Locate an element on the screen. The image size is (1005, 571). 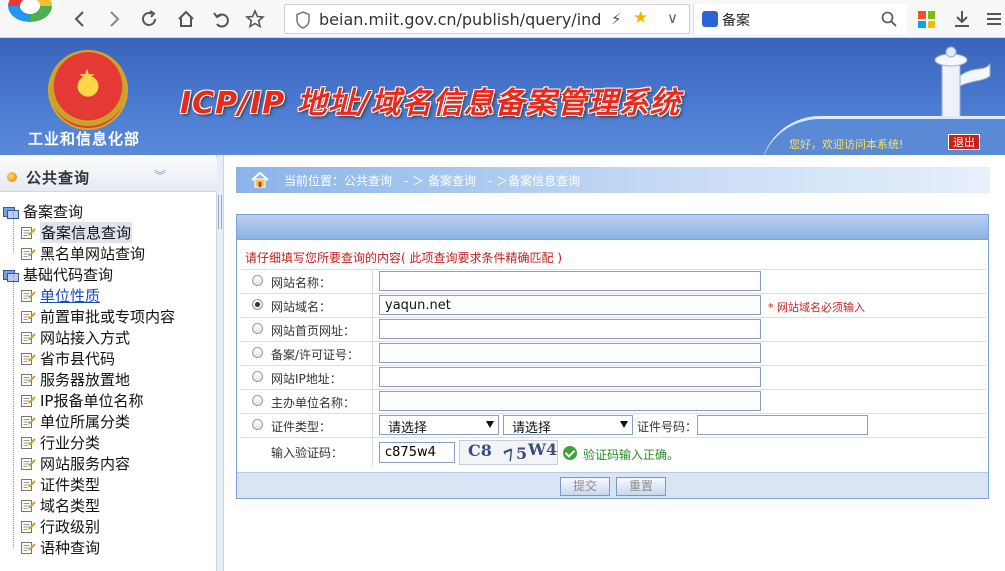
sidebar-item: 行业分类 is located at coordinates (55, 437).